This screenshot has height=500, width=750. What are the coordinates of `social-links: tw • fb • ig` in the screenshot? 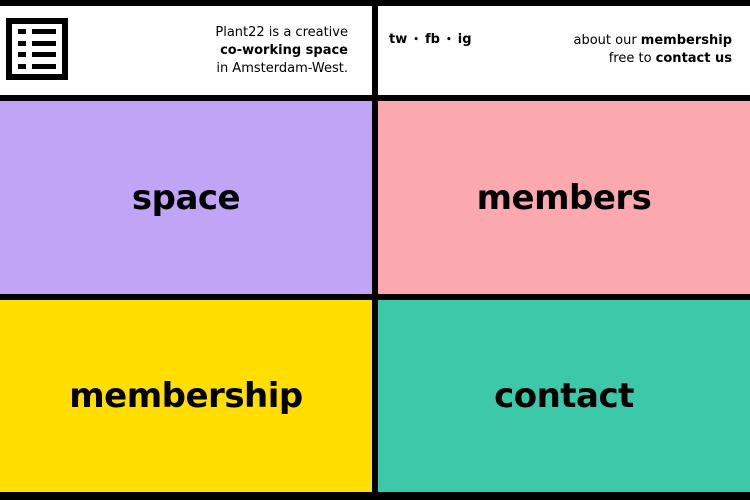 It's located at (430, 39).